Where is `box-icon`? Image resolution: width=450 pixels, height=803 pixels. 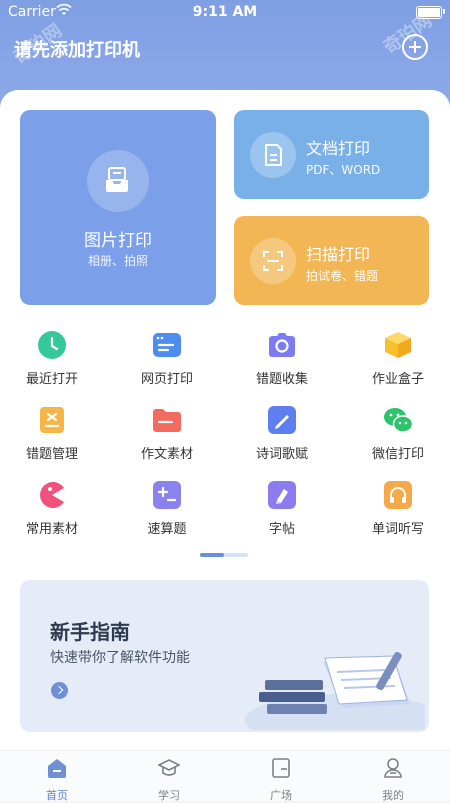 box-icon is located at coordinates (398, 345).